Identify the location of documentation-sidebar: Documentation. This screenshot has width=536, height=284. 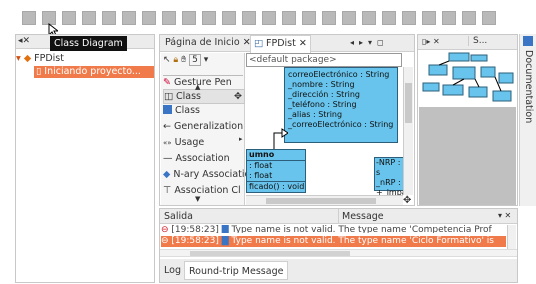
(527, 120).